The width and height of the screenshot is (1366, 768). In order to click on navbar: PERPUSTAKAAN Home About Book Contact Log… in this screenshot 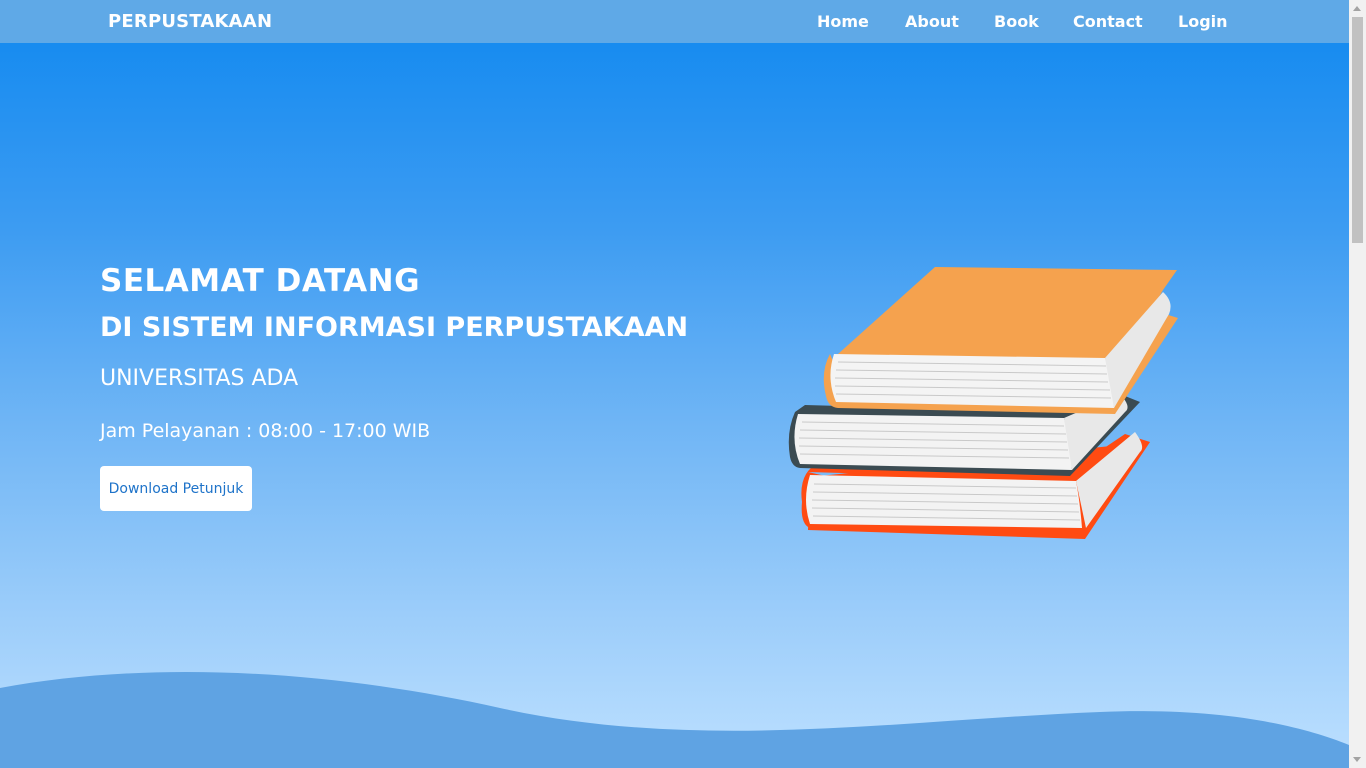, I will do `click(674, 21)`.